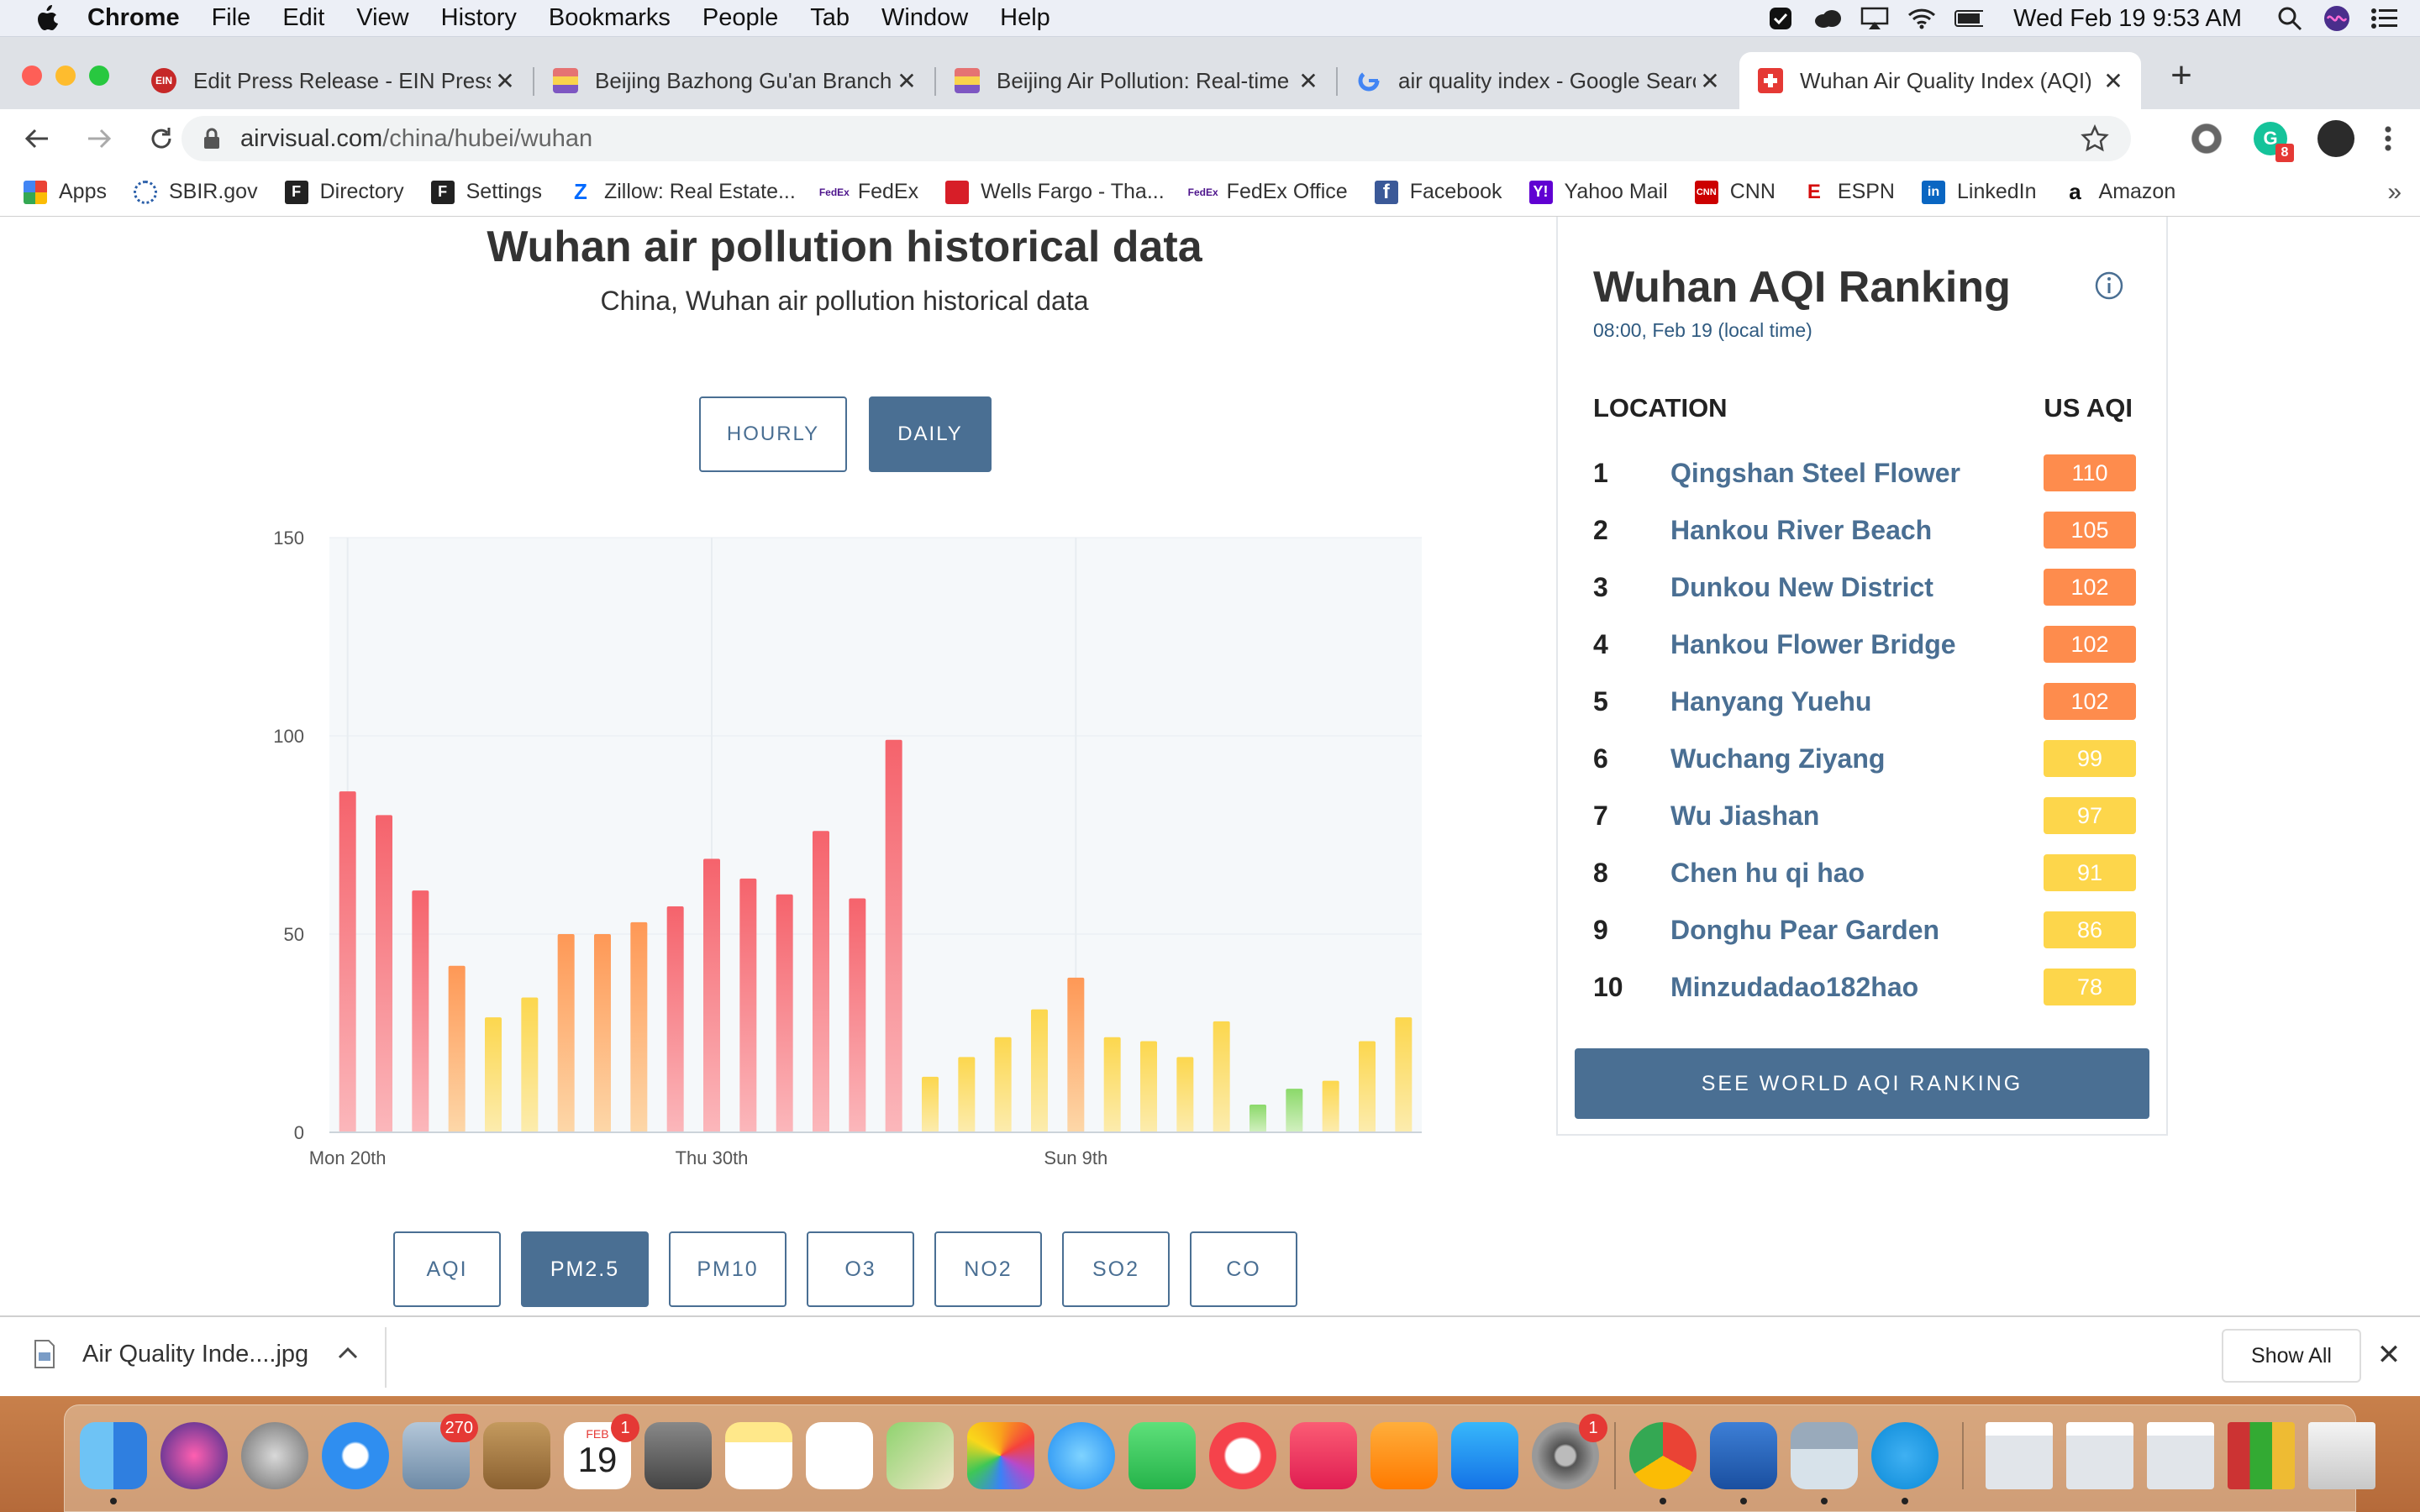 Image resolution: width=2420 pixels, height=1512 pixels. I want to click on menubar-clock: Wed Feb 19 9:53 AM, so click(2127, 19).